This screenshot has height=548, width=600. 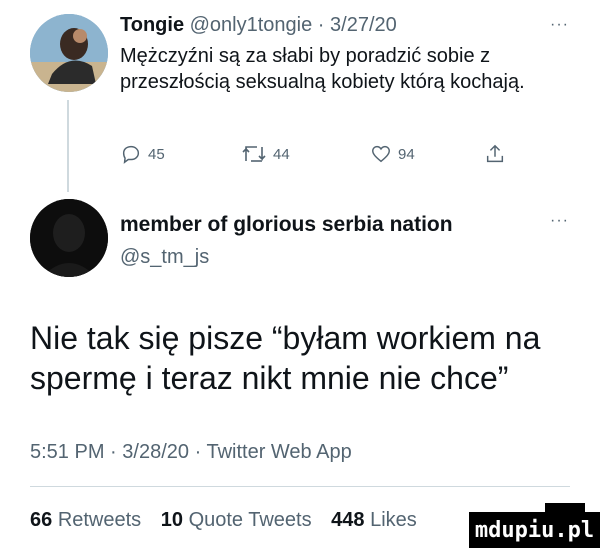 What do you see at coordinates (67, 452) in the screenshot?
I see `tweet-time: 5:51 PM` at bounding box center [67, 452].